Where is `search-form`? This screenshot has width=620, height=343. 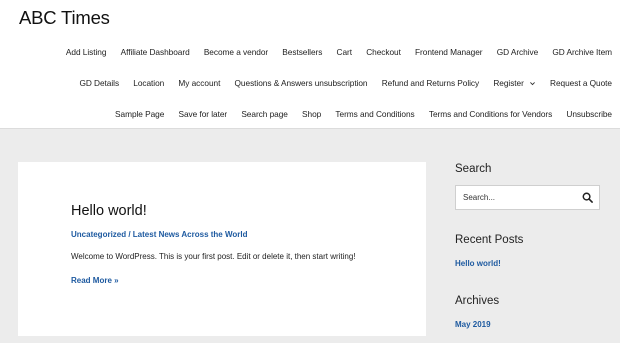 search-form is located at coordinates (527, 197).